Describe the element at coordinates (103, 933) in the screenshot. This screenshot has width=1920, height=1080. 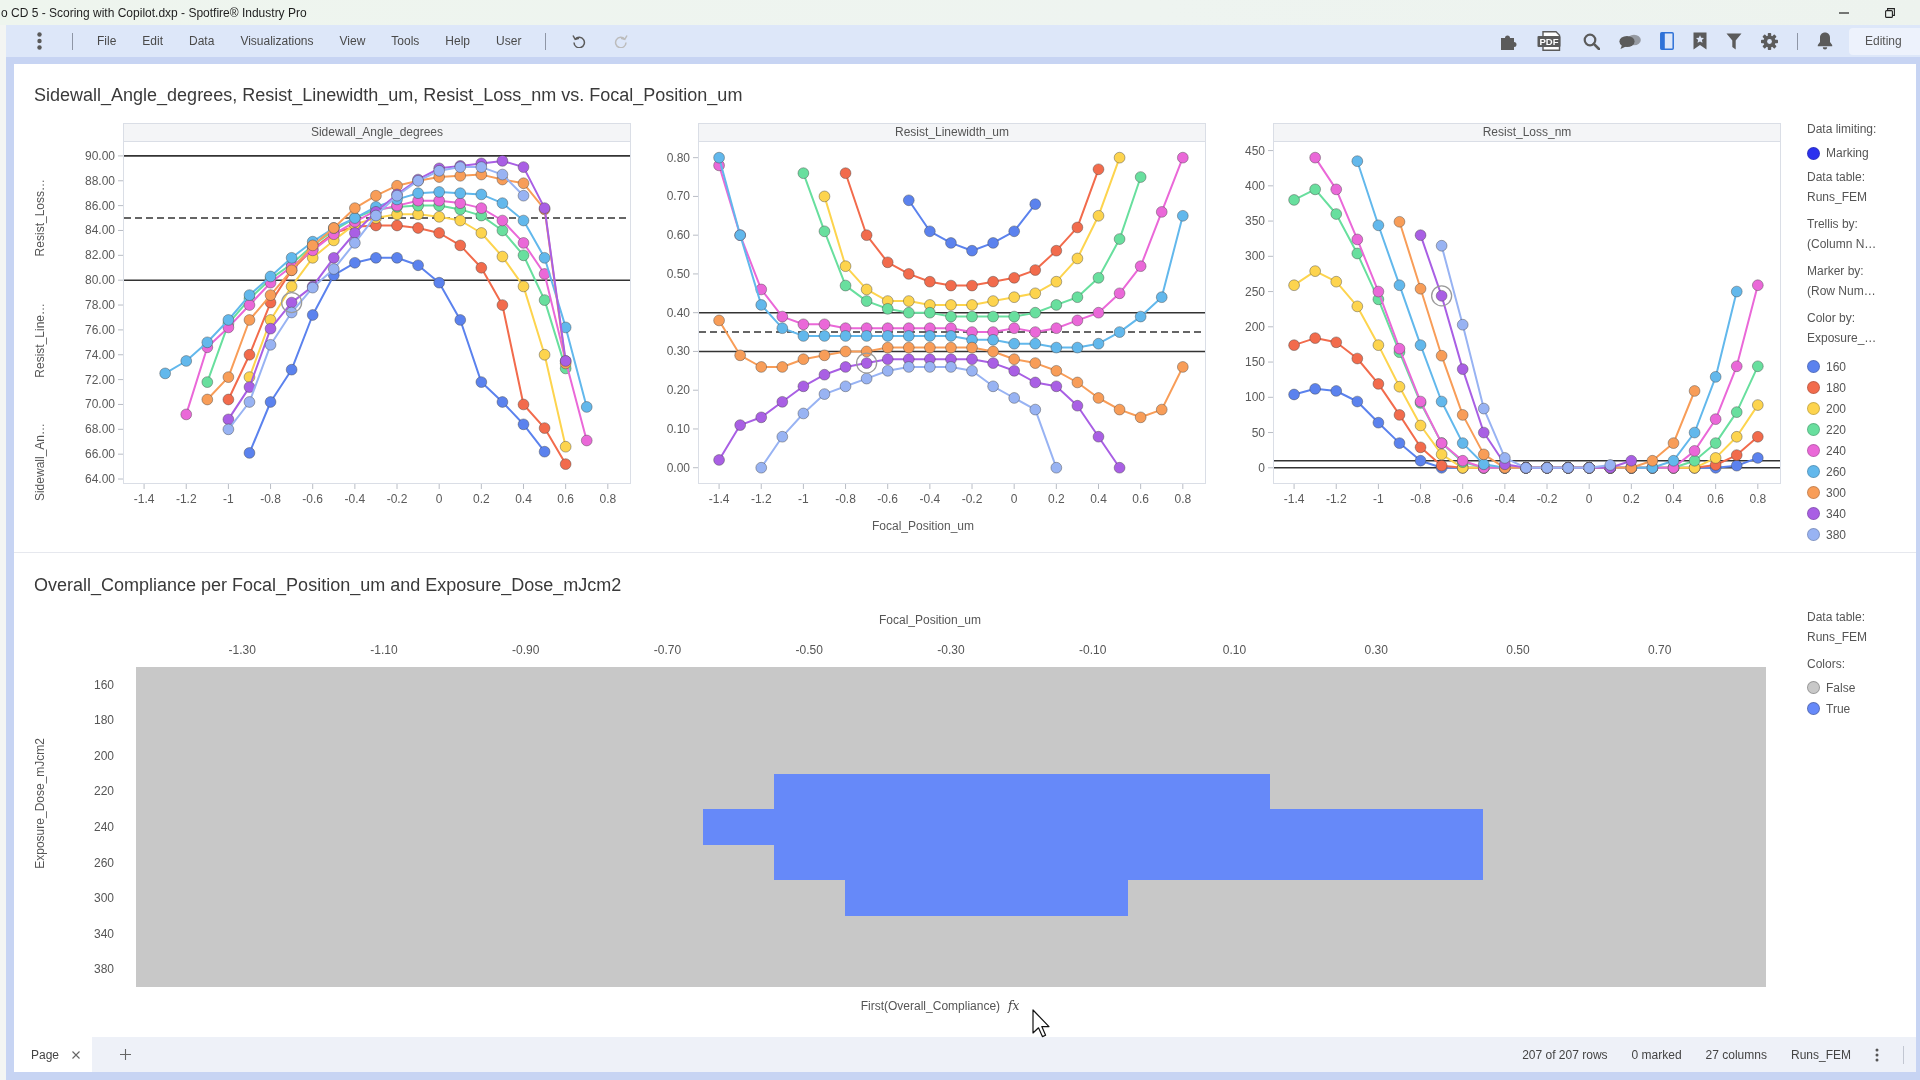
I see `axis-tick-label: 340` at that location.